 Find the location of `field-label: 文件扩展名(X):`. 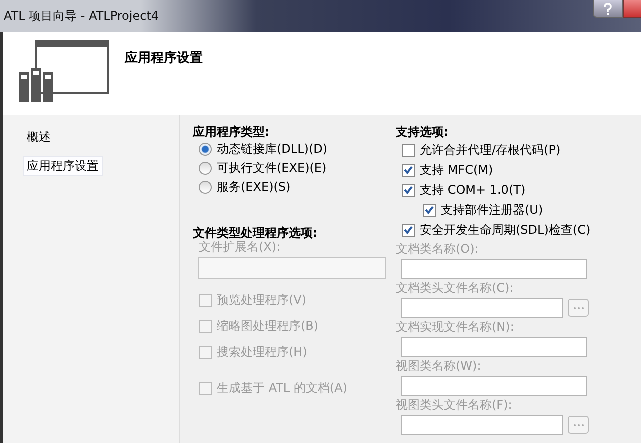

field-label: 文件扩展名(X): is located at coordinates (240, 247).